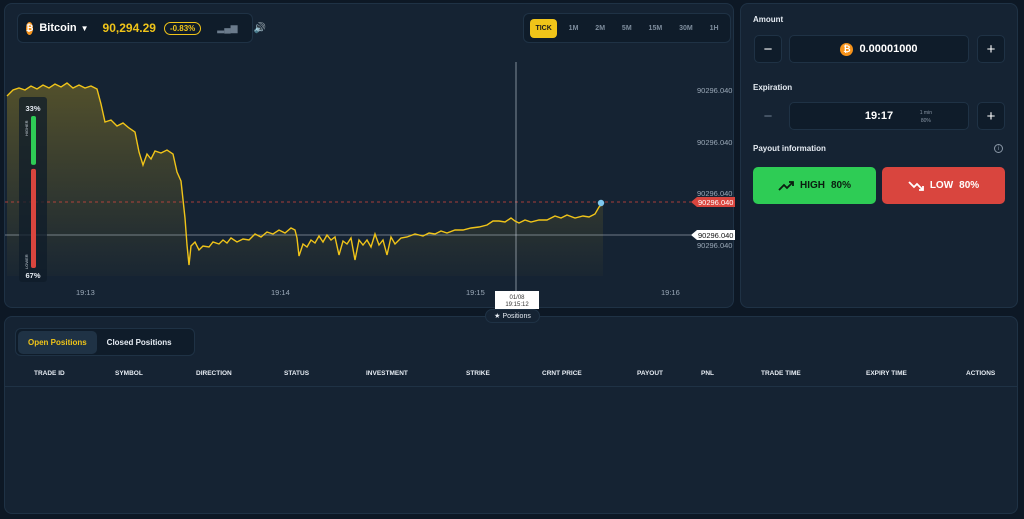 The image size is (1024, 519). Describe the element at coordinates (715, 202) in the screenshot. I see `current-price-badge-text: 90296.040` at that location.